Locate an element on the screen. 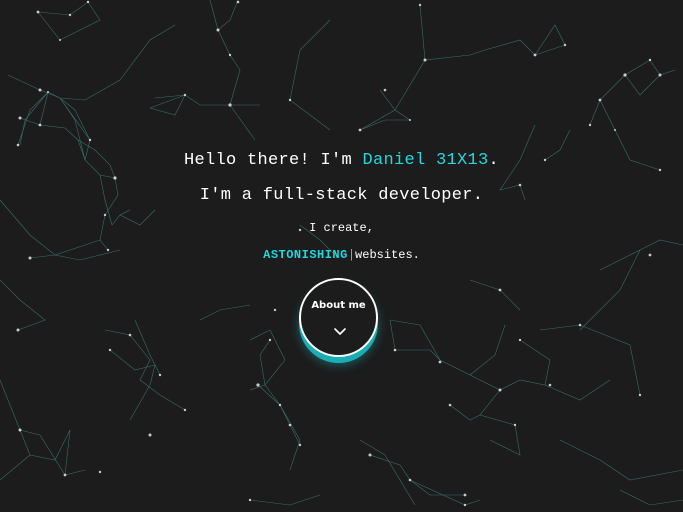  greeting-suffix: . is located at coordinates (494, 160).